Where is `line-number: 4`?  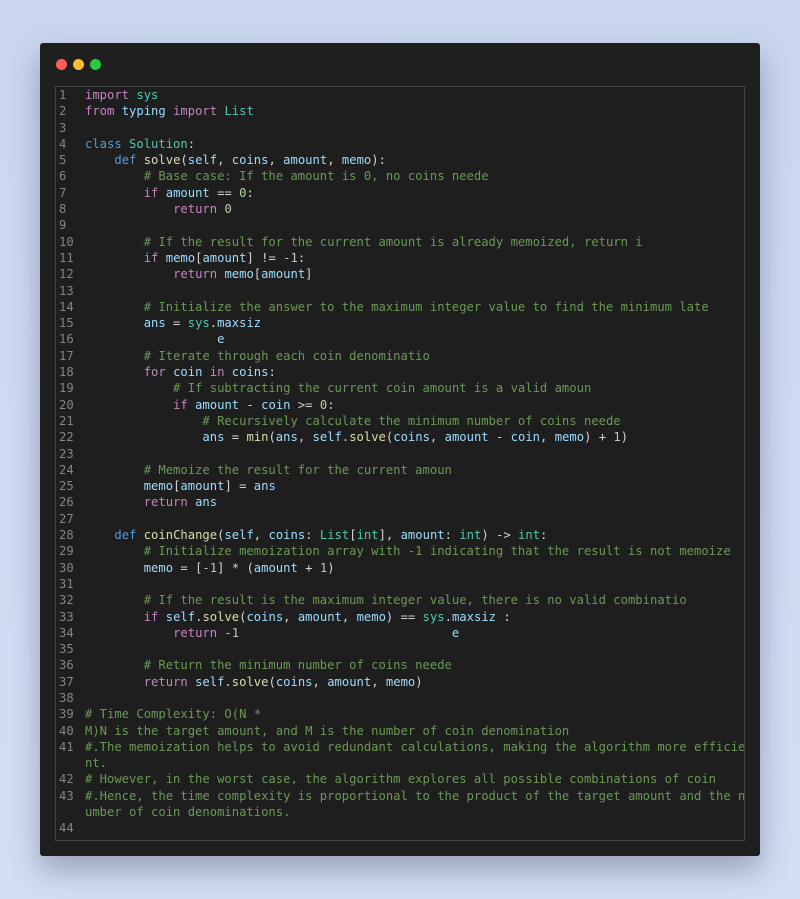
line-number: 4 is located at coordinates (63, 143).